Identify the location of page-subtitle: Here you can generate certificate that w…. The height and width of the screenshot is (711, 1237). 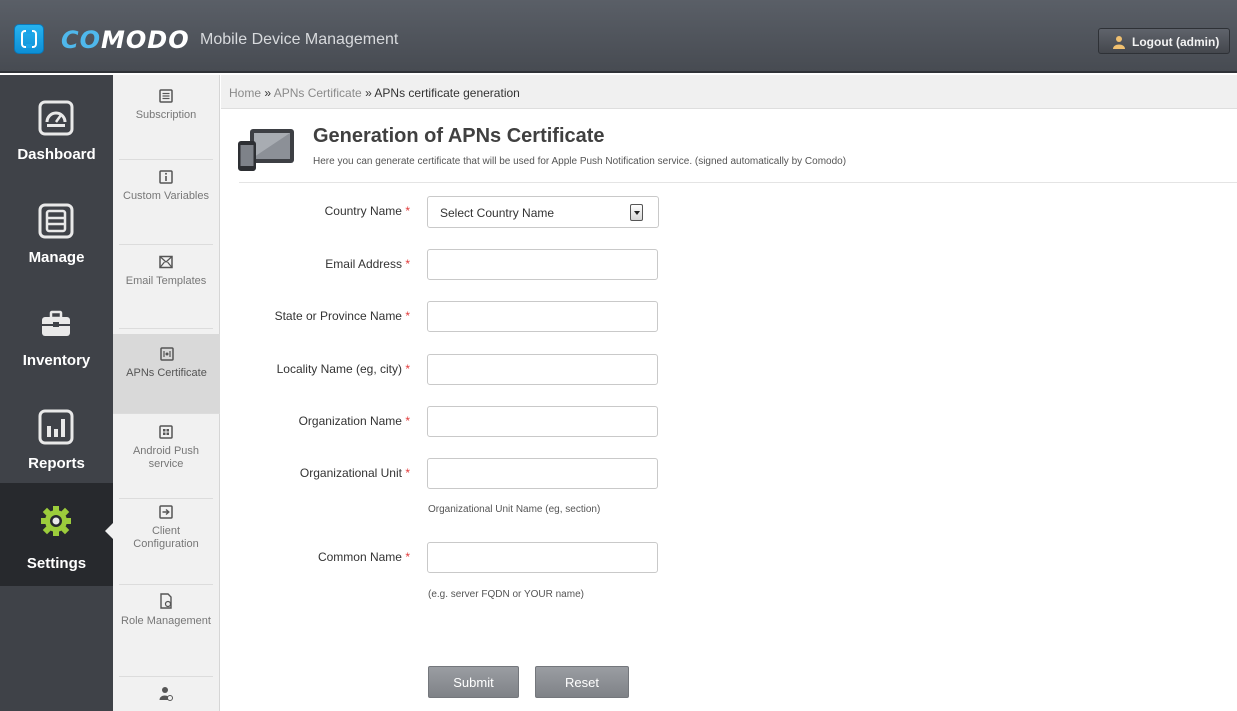
(580, 161).